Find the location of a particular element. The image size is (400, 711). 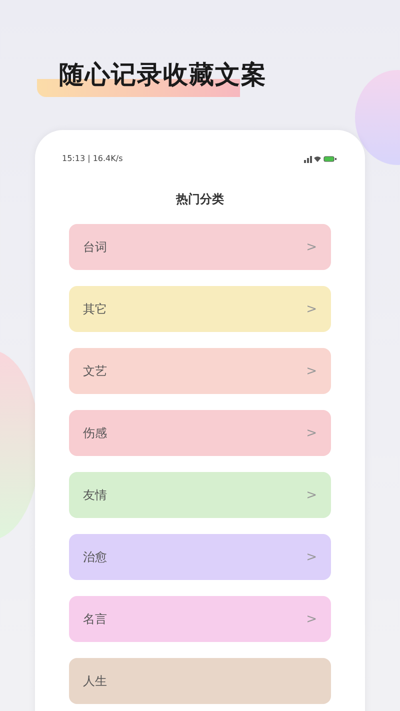

category-item: 台词 > is located at coordinates (200, 247).